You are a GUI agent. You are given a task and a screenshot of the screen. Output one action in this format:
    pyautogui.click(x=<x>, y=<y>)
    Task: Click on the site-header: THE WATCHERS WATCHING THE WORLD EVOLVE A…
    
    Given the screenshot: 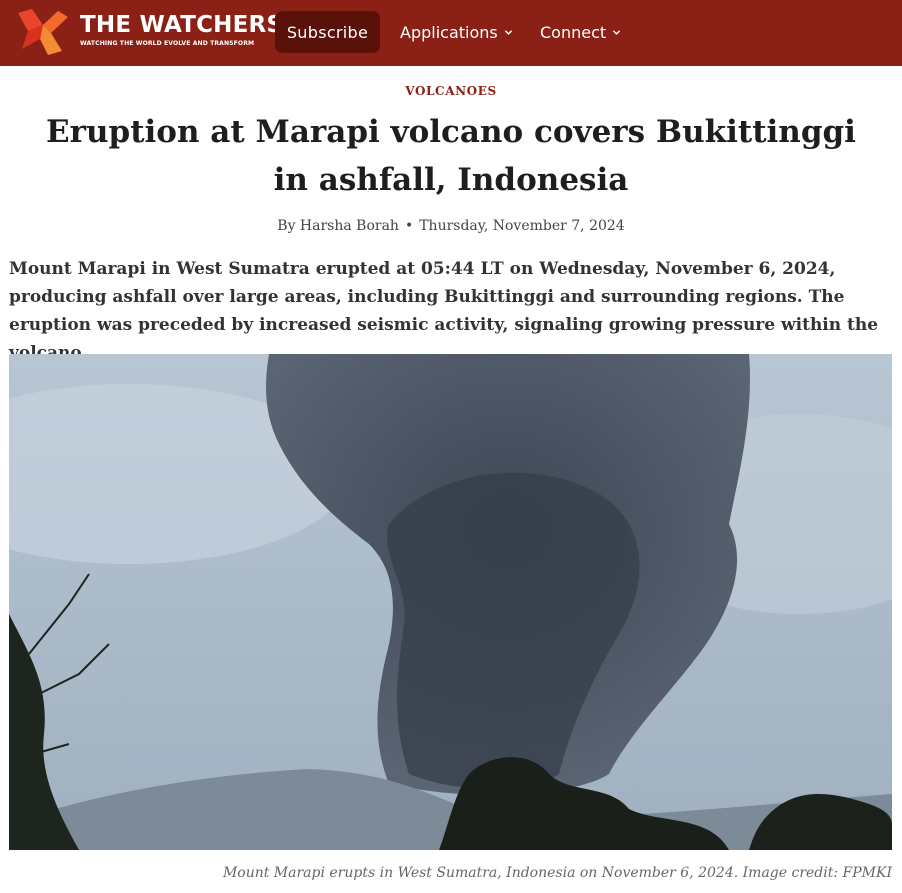 What is the action you would take?
    pyautogui.click(x=451, y=33)
    